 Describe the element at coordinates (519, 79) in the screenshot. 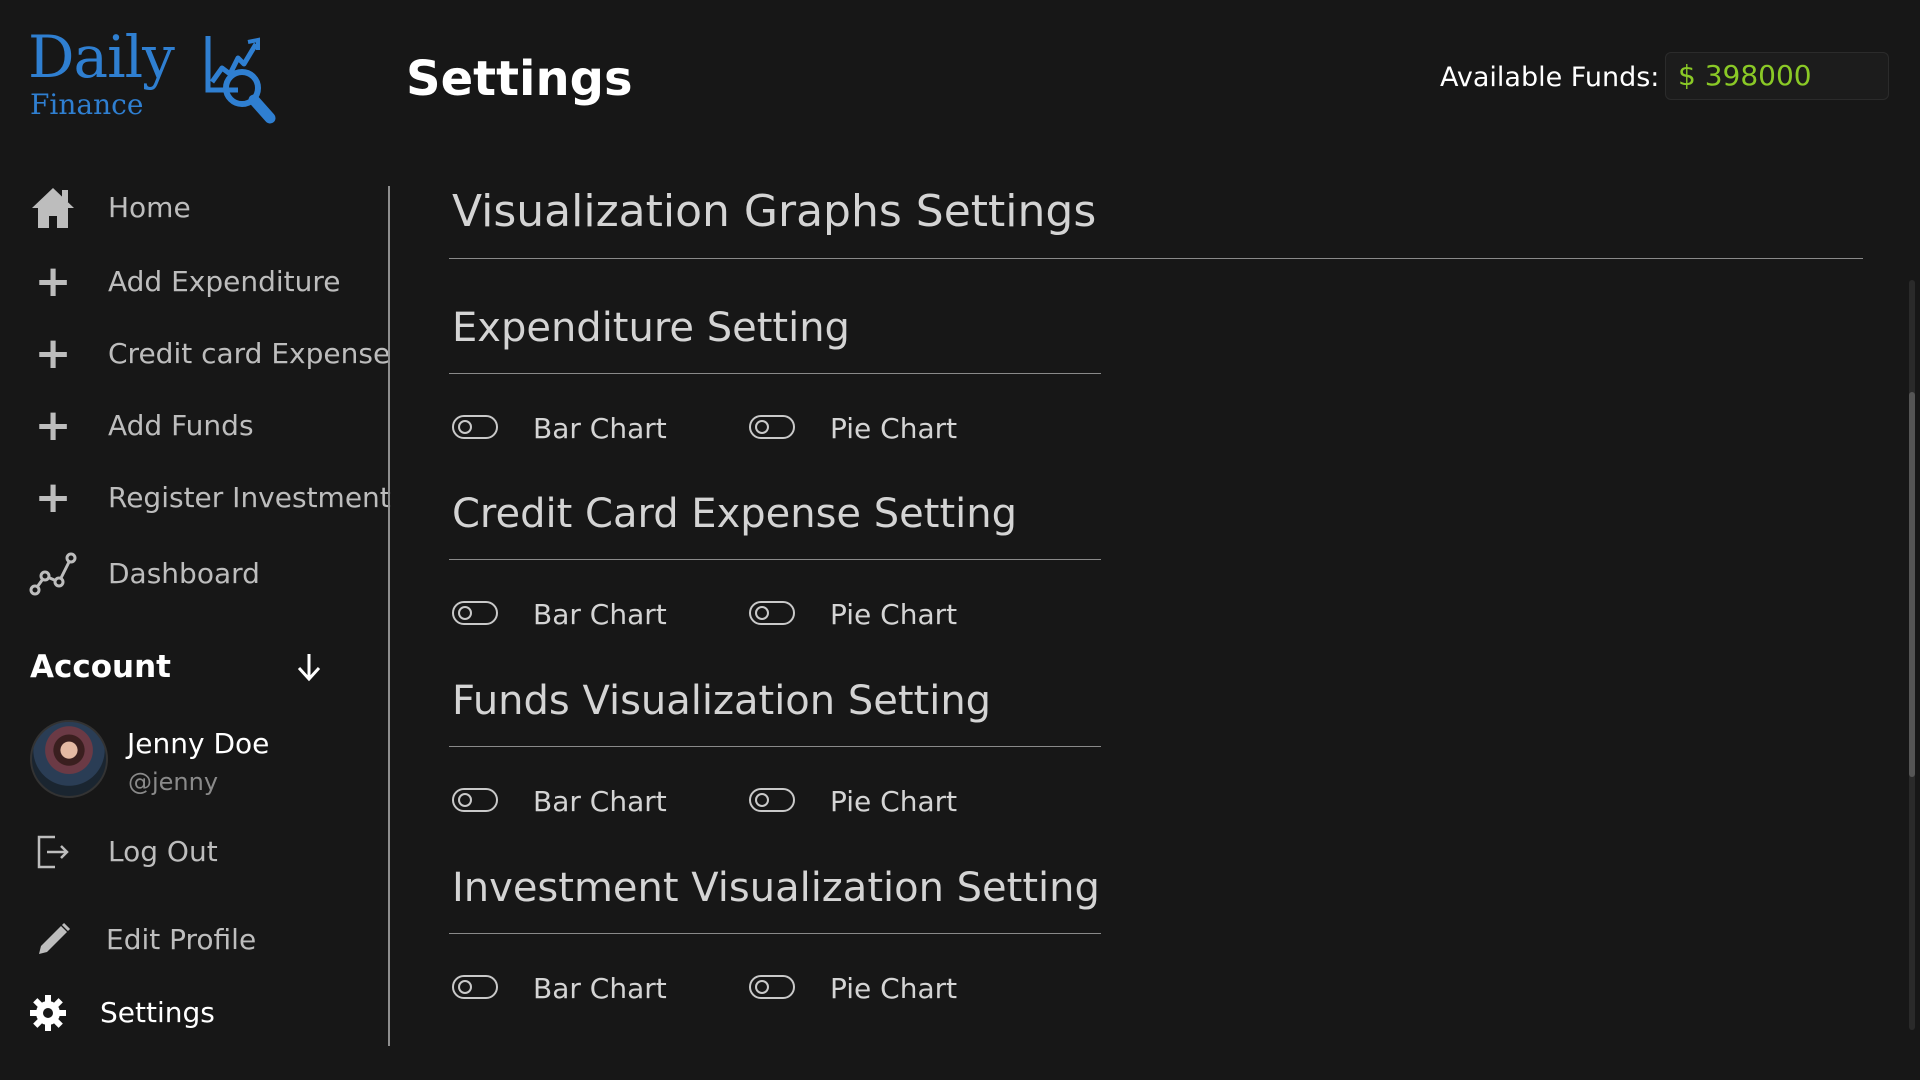

I see `page-title: Settings` at that location.